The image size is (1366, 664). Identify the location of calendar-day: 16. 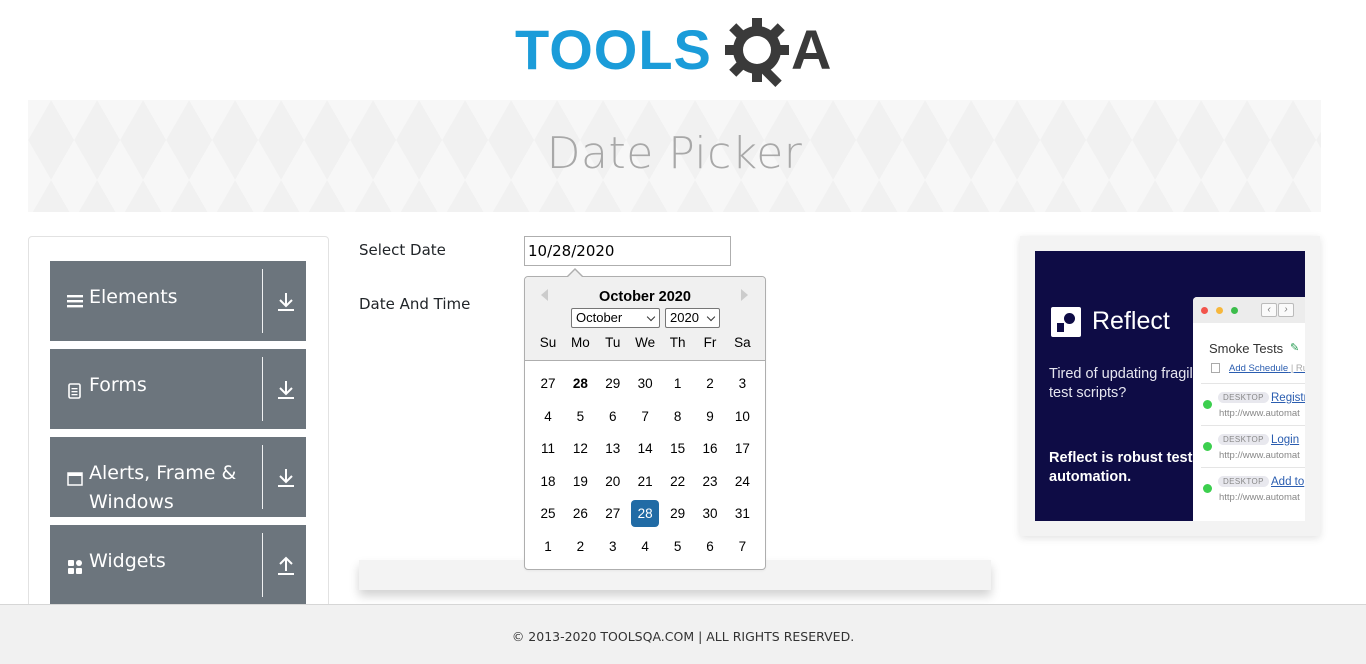
(710, 448).